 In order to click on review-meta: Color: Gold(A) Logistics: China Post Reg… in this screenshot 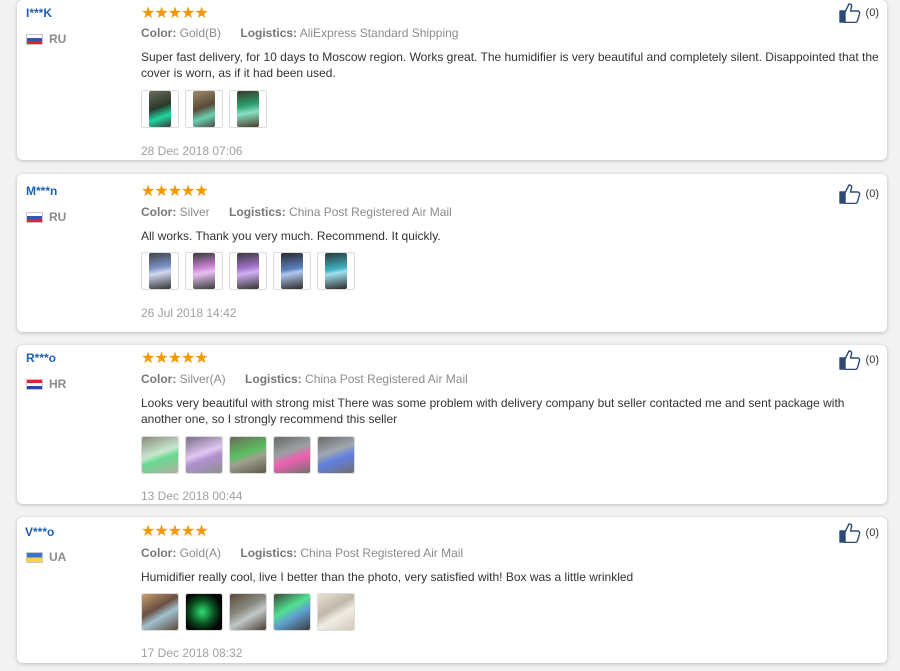, I will do `click(302, 553)`.